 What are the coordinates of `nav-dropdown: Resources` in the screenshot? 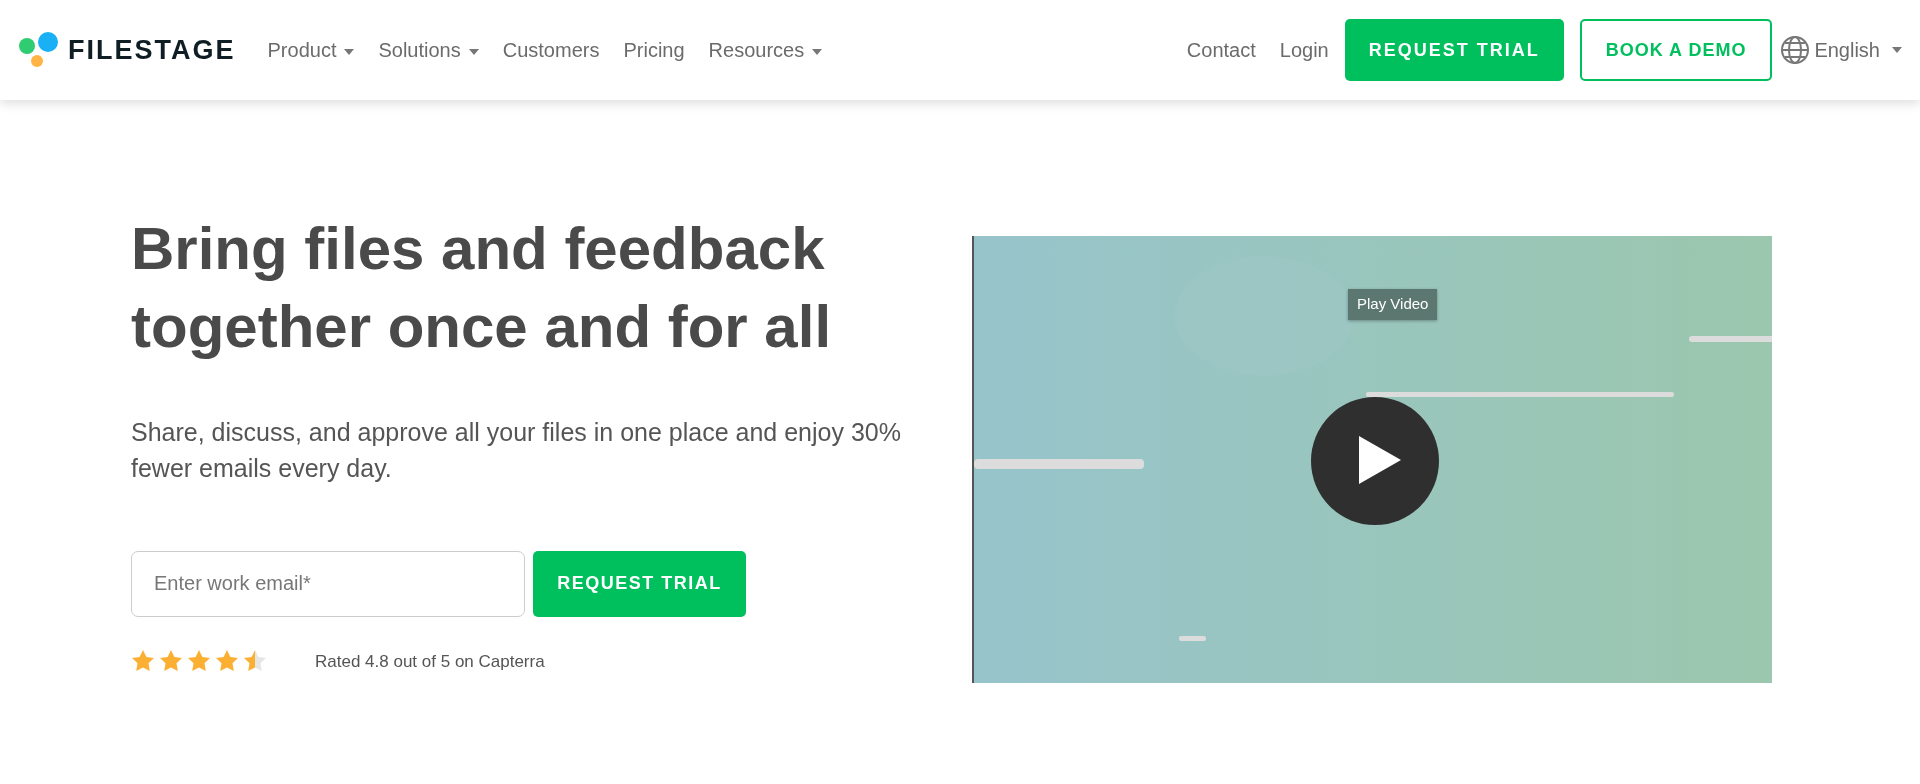 It's located at (765, 50).